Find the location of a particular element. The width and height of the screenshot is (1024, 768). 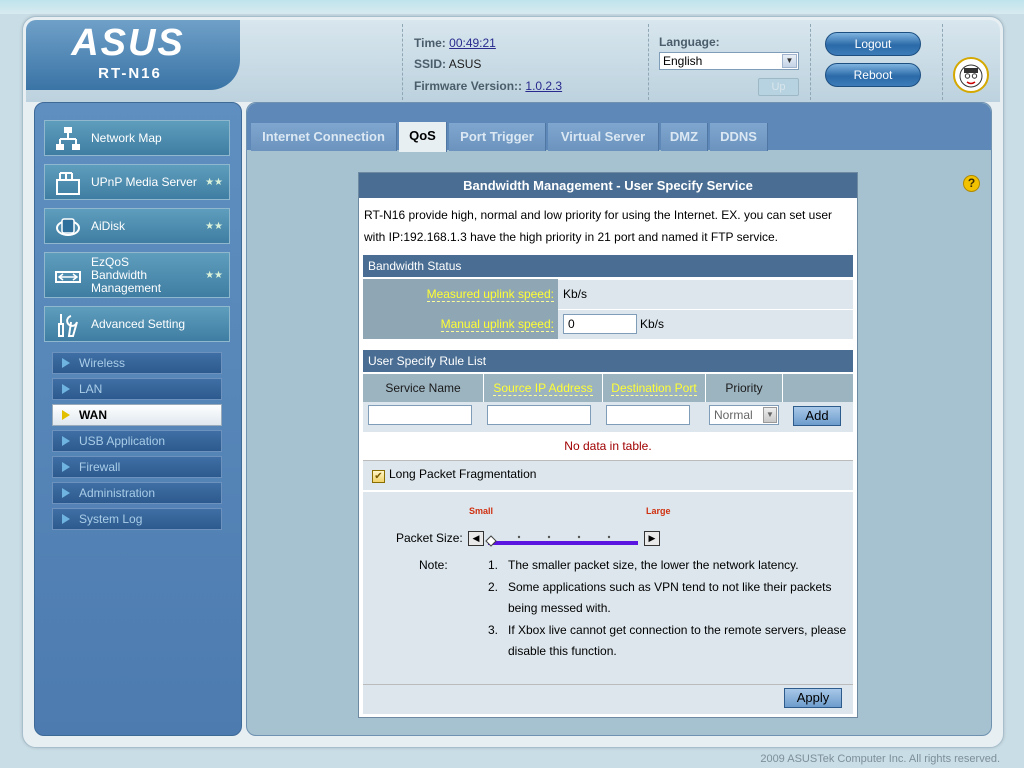

measured-label: Measured uplink speed: is located at coordinates (460, 294).